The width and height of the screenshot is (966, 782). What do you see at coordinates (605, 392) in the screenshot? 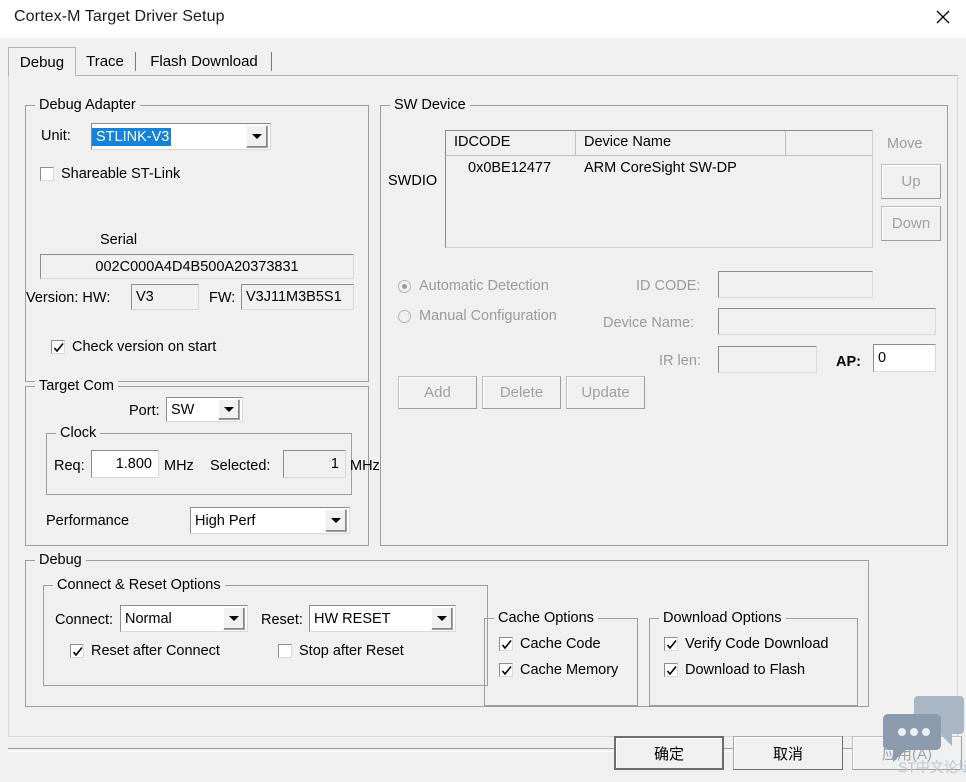
I see `update-device-button: Update` at bounding box center [605, 392].